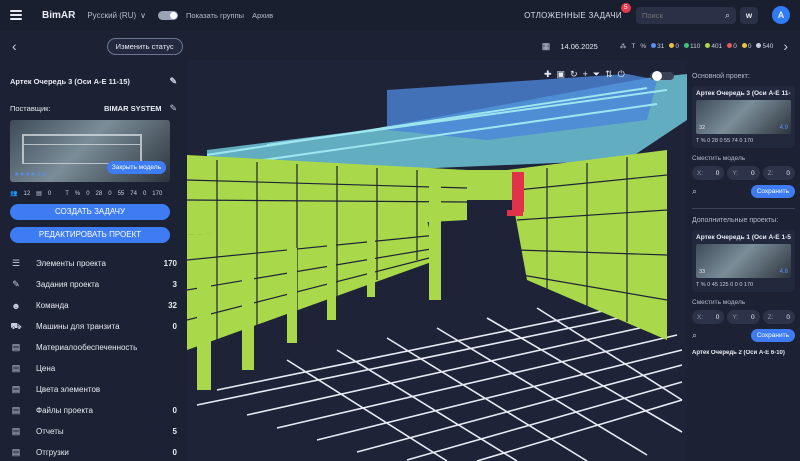 This screenshot has height=461, width=800. Describe the element at coordinates (16, 284) in the screenshot. I see `pencil-icon: ✎` at that location.